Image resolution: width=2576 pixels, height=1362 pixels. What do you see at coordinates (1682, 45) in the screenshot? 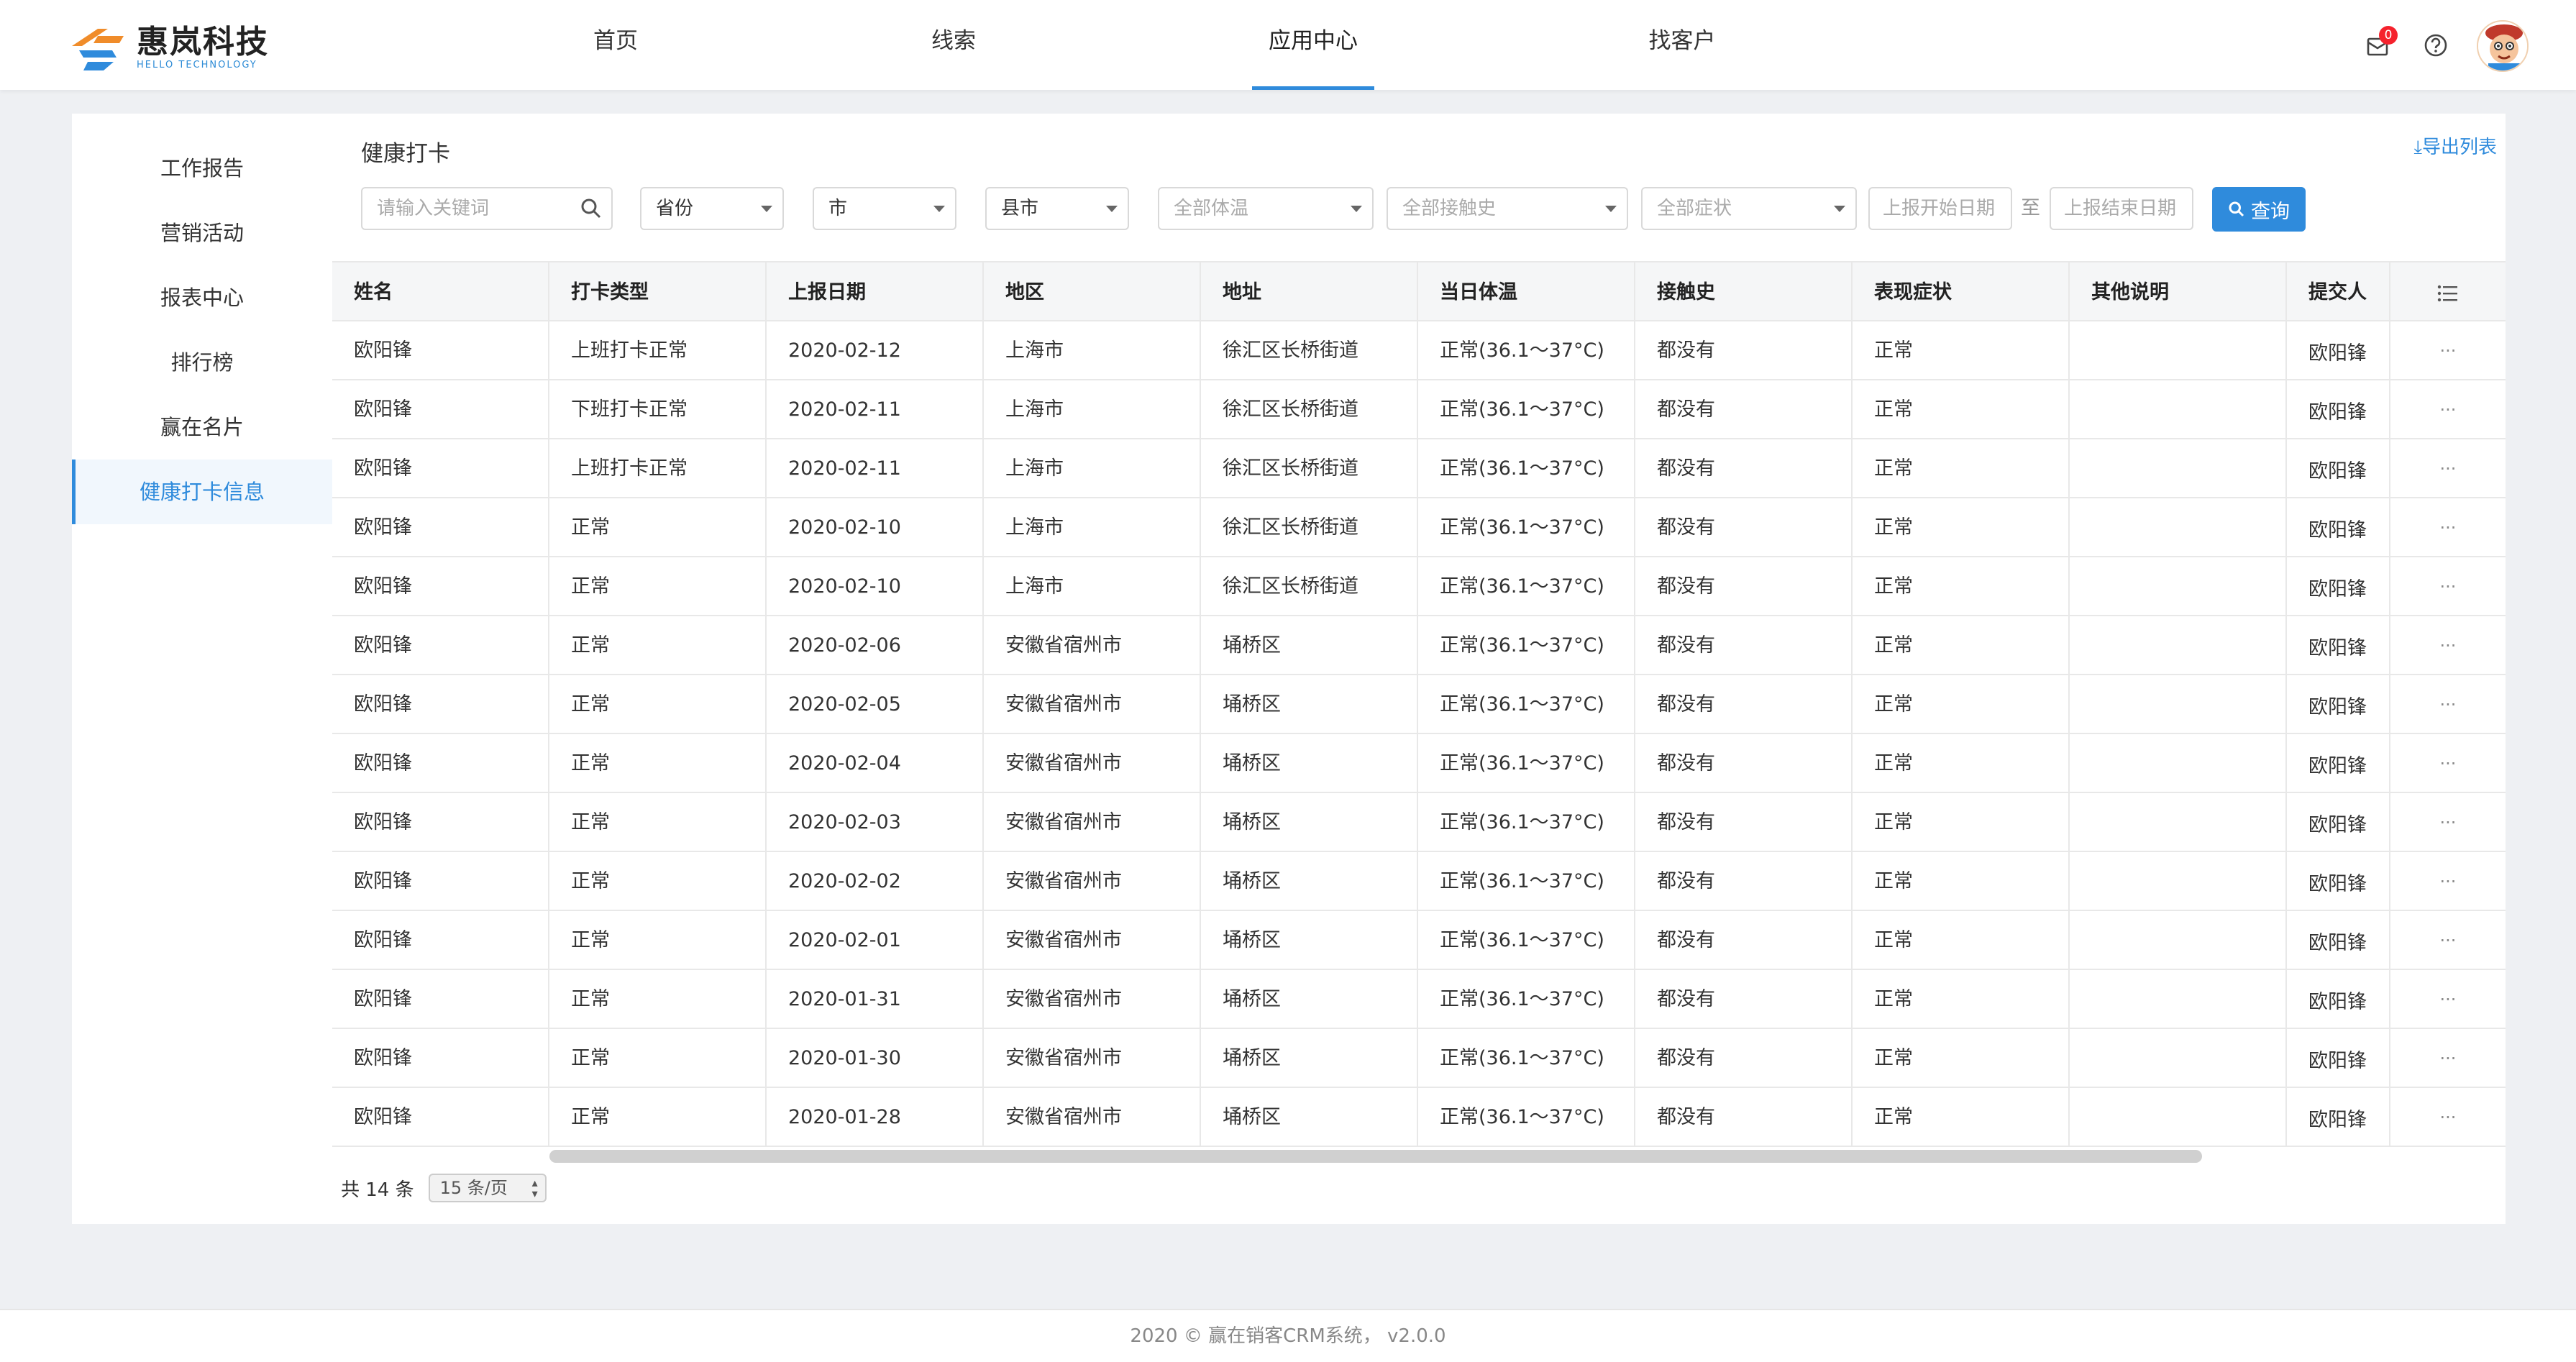
I see `nav-find-customers: 找客户` at bounding box center [1682, 45].